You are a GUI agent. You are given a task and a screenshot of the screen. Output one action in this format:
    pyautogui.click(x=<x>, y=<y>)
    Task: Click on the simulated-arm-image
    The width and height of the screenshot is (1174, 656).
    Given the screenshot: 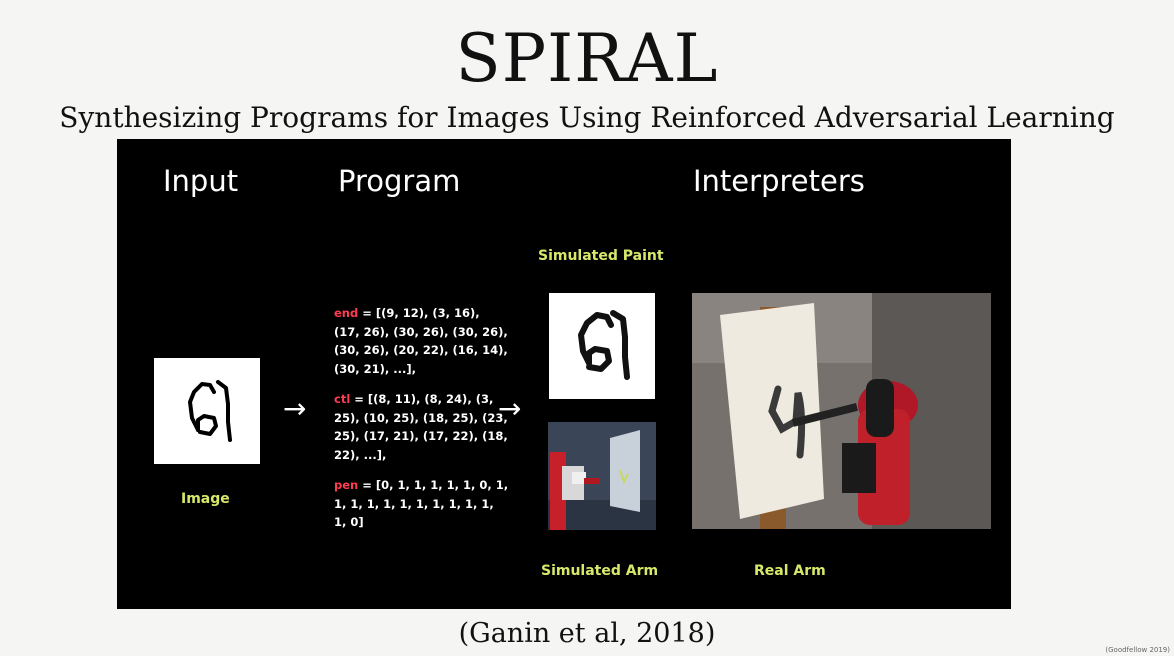 What is the action you would take?
    pyautogui.click(x=602, y=476)
    